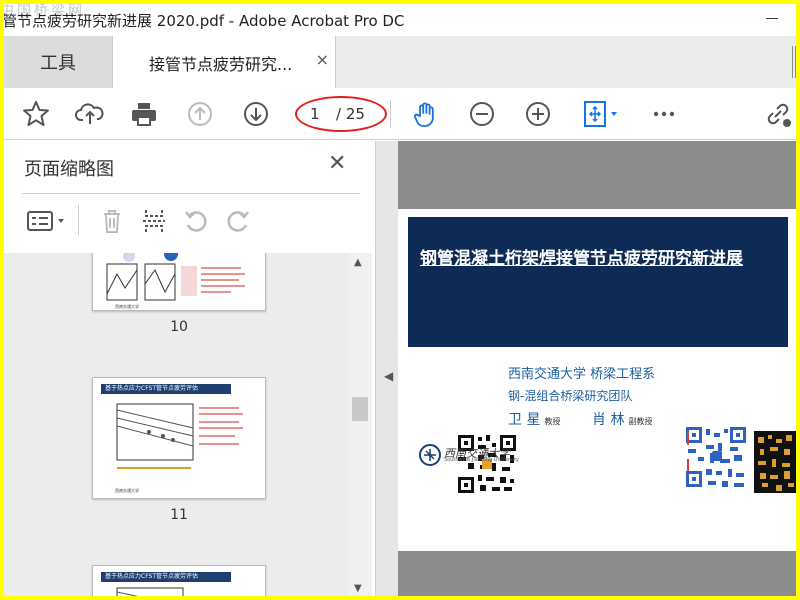 The width and height of the screenshot is (800, 600). Describe the element at coordinates (179, 515) in the screenshot. I see `thumbnail-page-number: 11` at that location.